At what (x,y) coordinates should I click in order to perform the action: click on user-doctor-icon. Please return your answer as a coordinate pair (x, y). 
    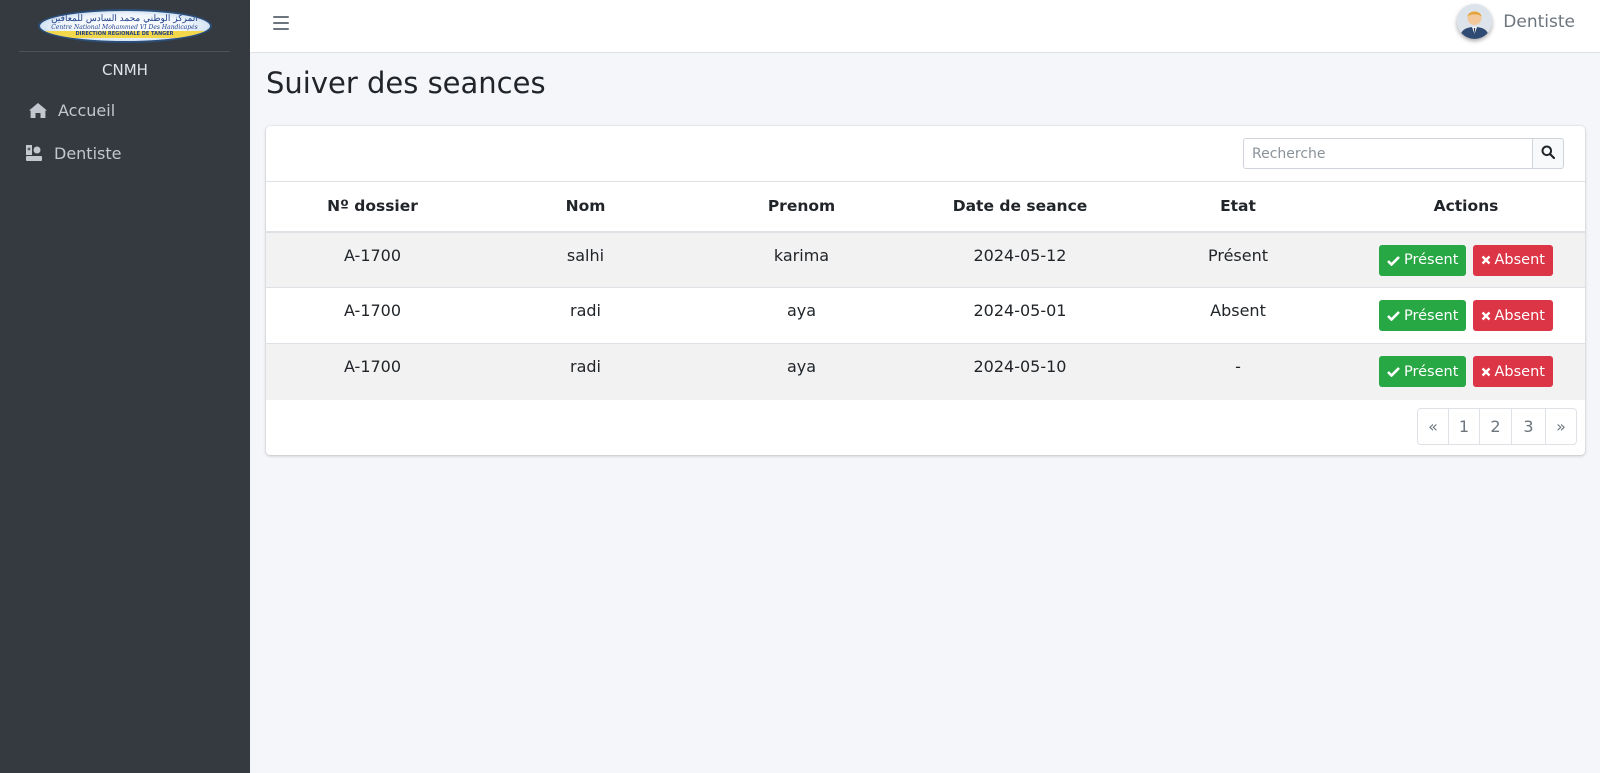
    Looking at the image, I should click on (34, 153).